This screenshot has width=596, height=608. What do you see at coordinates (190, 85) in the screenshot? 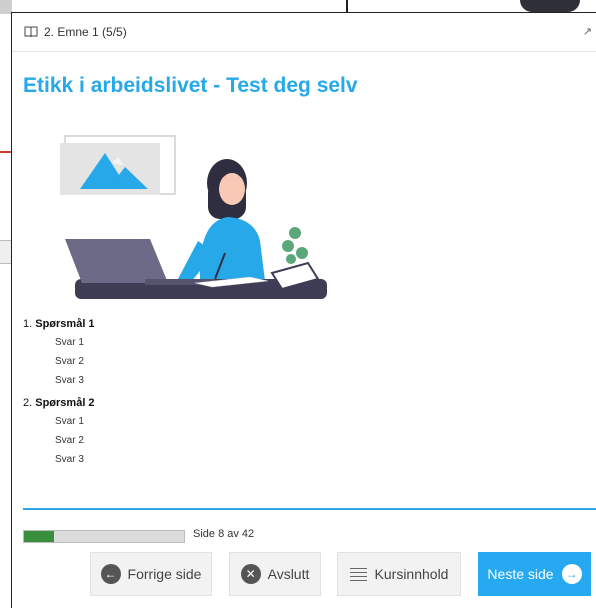
I see `page-title: Etikk i arbeidslivet - Test deg selv` at bounding box center [190, 85].